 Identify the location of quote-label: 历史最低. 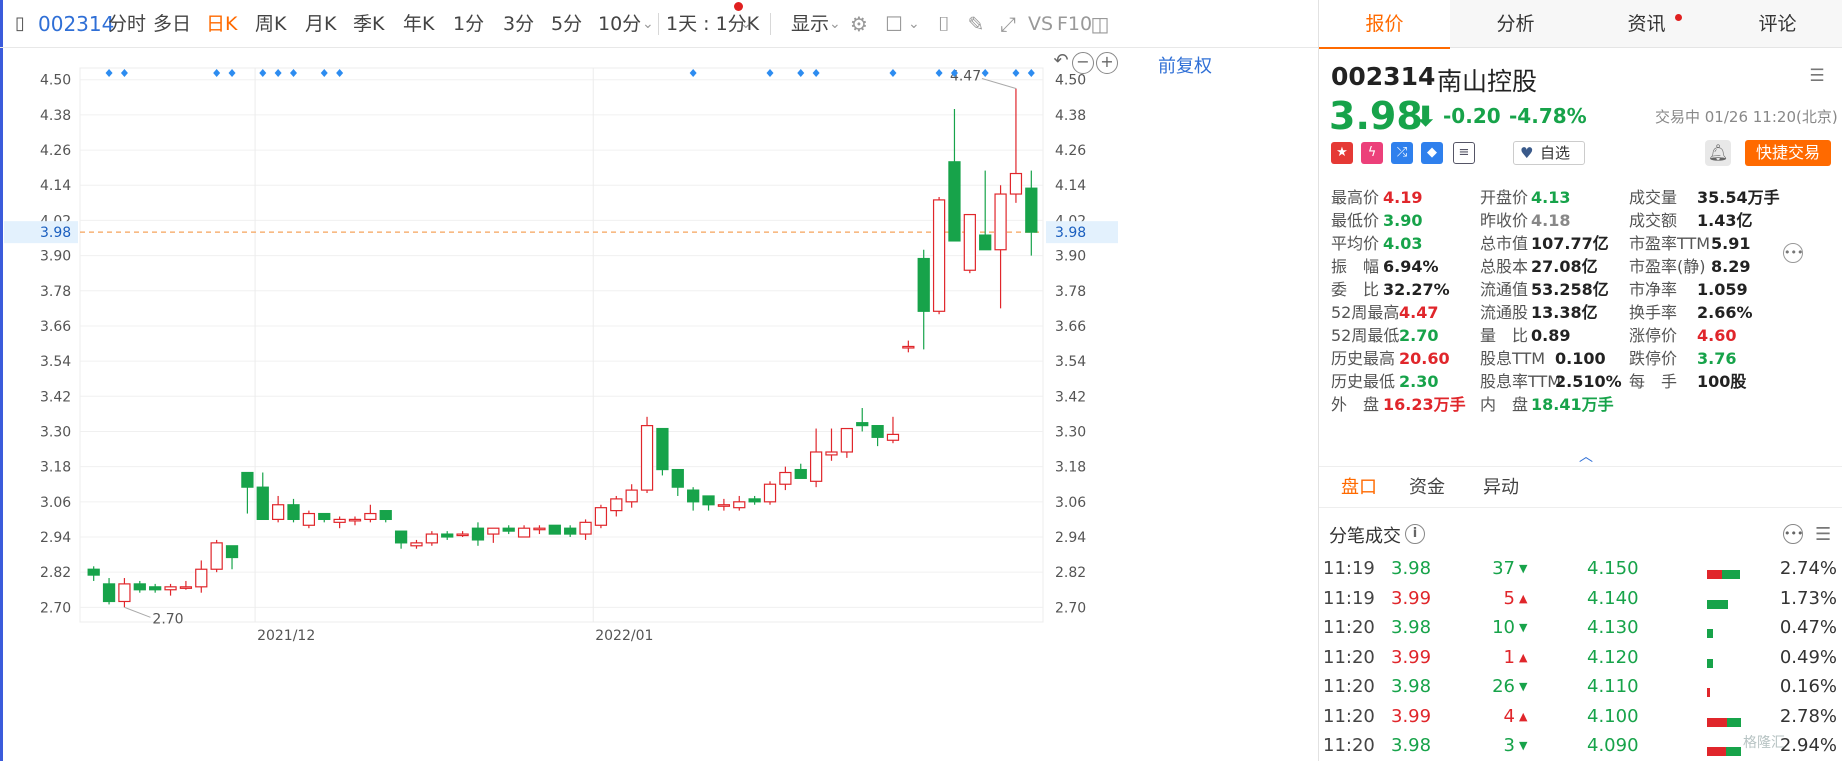
(1363, 381).